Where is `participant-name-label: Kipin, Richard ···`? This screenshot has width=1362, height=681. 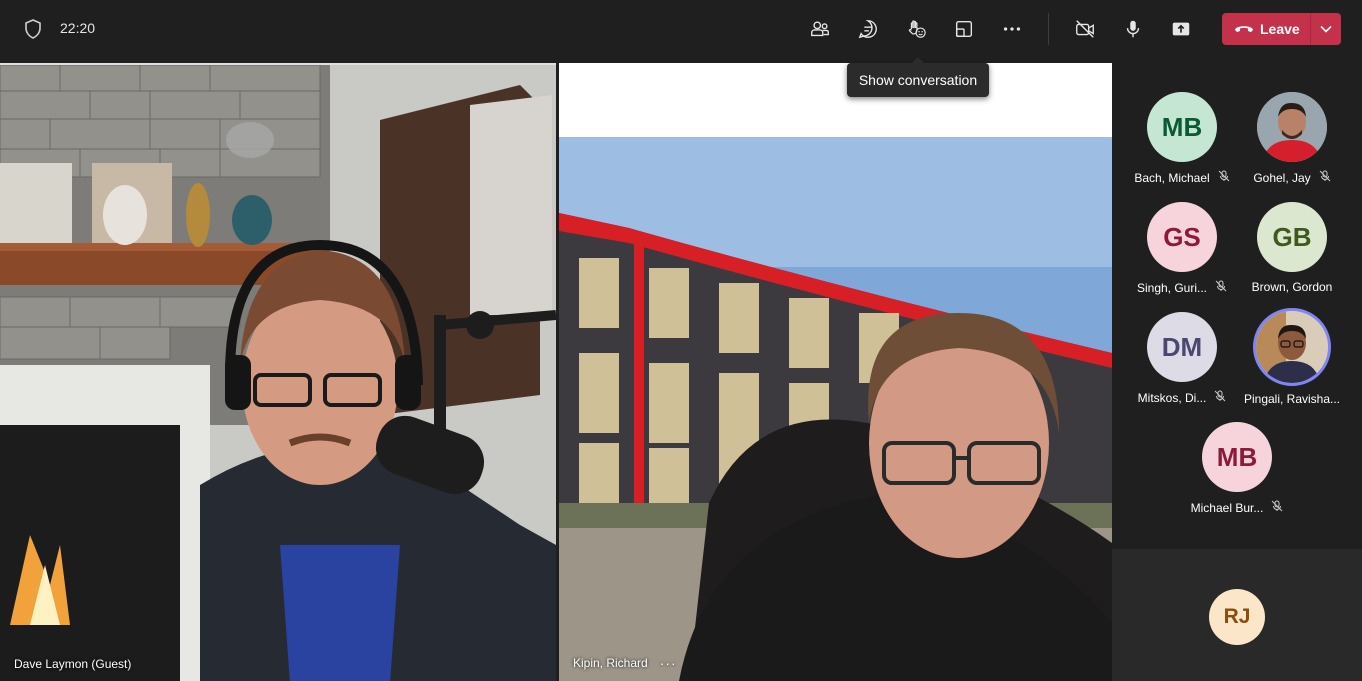 participant-name-label: Kipin, Richard ··· is located at coordinates (625, 663).